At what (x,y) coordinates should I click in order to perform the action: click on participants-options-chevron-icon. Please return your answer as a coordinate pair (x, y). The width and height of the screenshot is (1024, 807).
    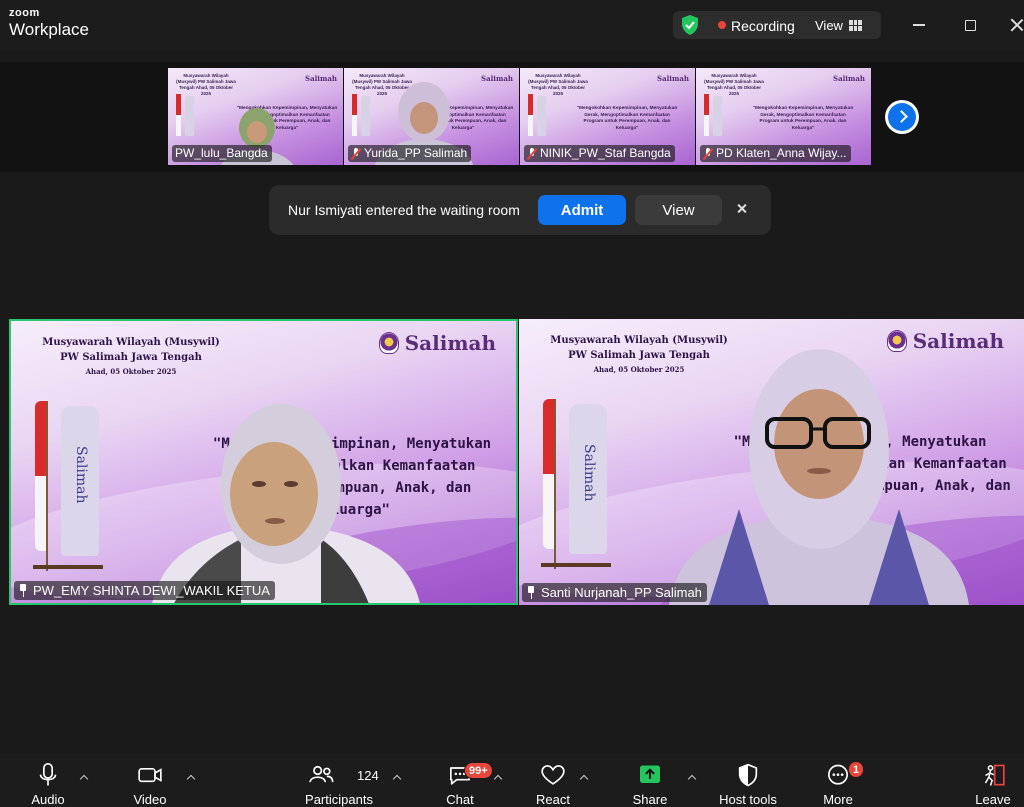
    Looking at the image, I should click on (397, 778).